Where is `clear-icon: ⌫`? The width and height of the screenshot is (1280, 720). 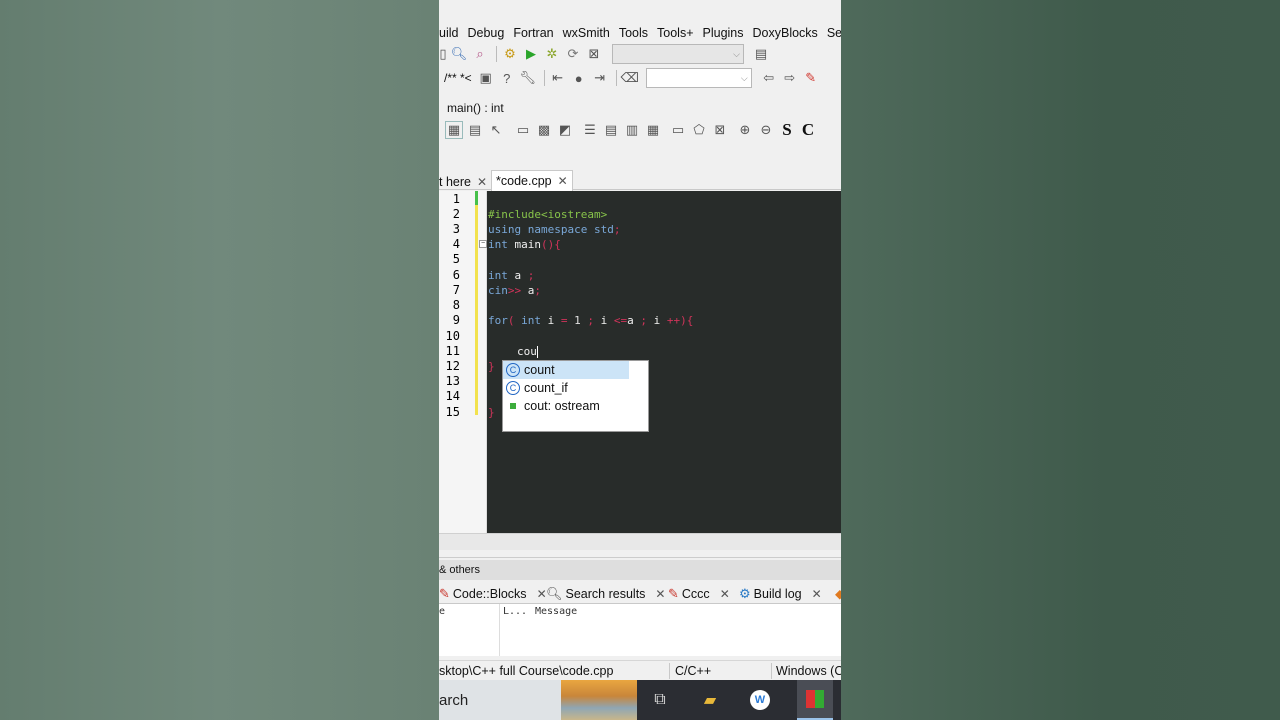
clear-icon: ⌫ is located at coordinates (630, 78).